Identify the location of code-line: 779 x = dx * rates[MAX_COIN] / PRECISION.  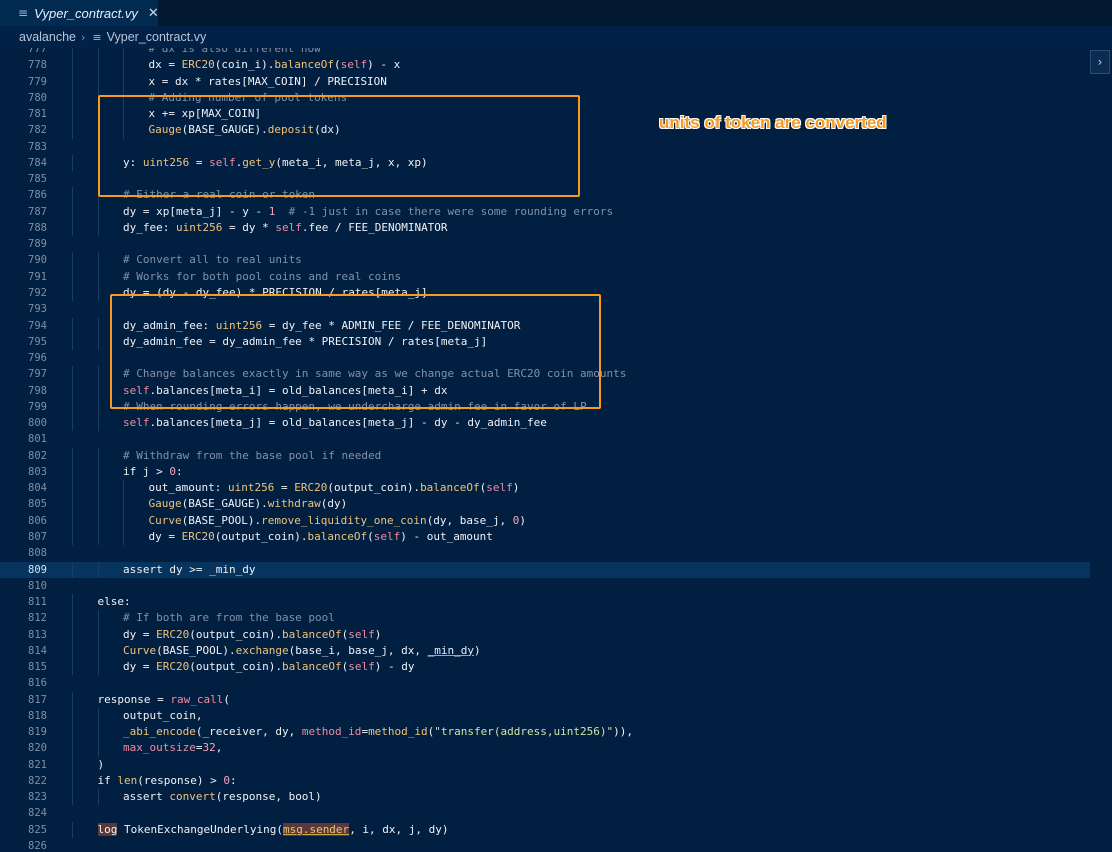
(545, 81).